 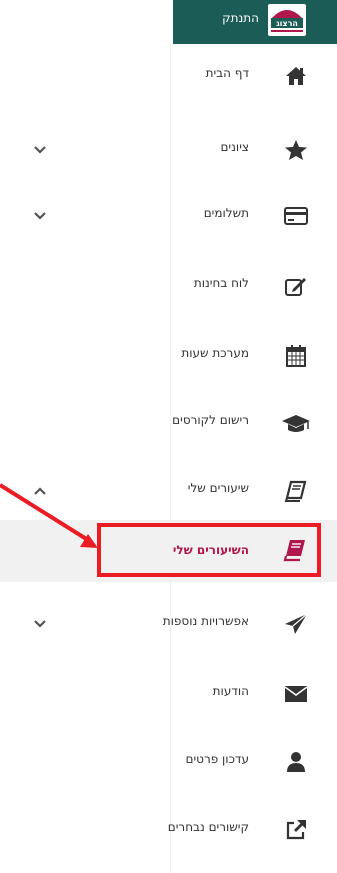 I want to click on sidebar-item-grades: ציונים, so click(x=168, y=150).